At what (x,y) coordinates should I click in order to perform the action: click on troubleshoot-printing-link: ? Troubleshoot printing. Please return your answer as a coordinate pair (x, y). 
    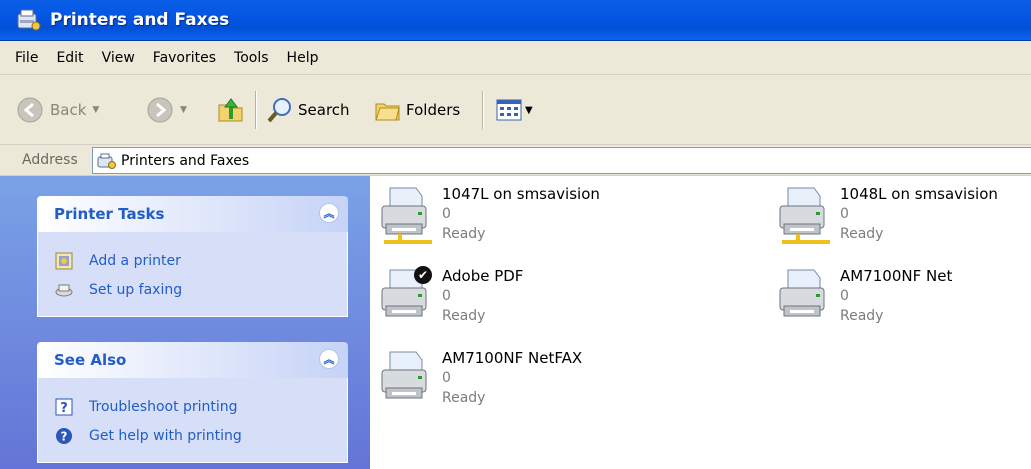
    Looking at the image, I should click on (201, 406).